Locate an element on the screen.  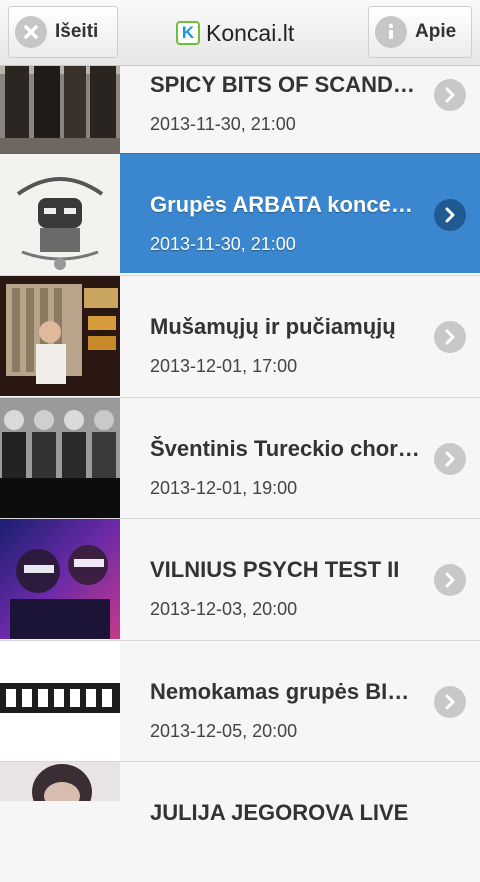
event-title: VILNIUS PSYCH TEST II is located at coordinates (275, 569).